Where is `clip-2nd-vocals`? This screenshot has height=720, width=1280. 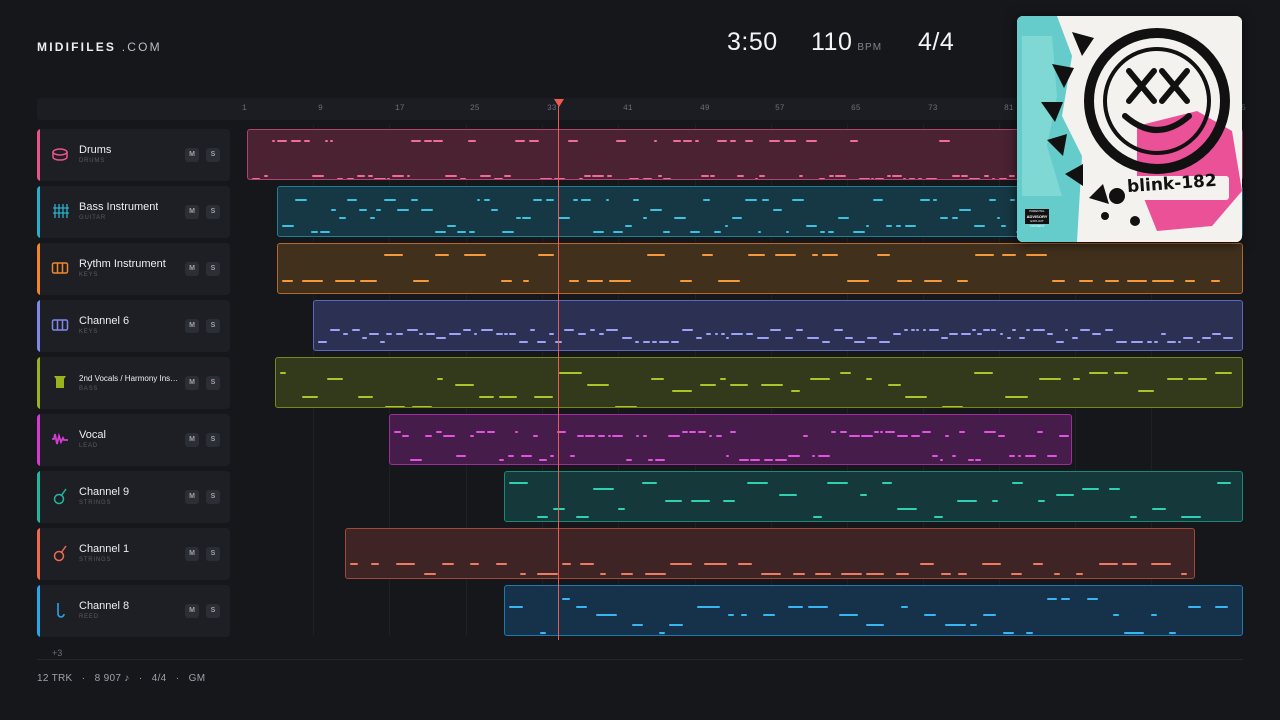 clip-2nd-vocals is located at coordinates (759, 382).